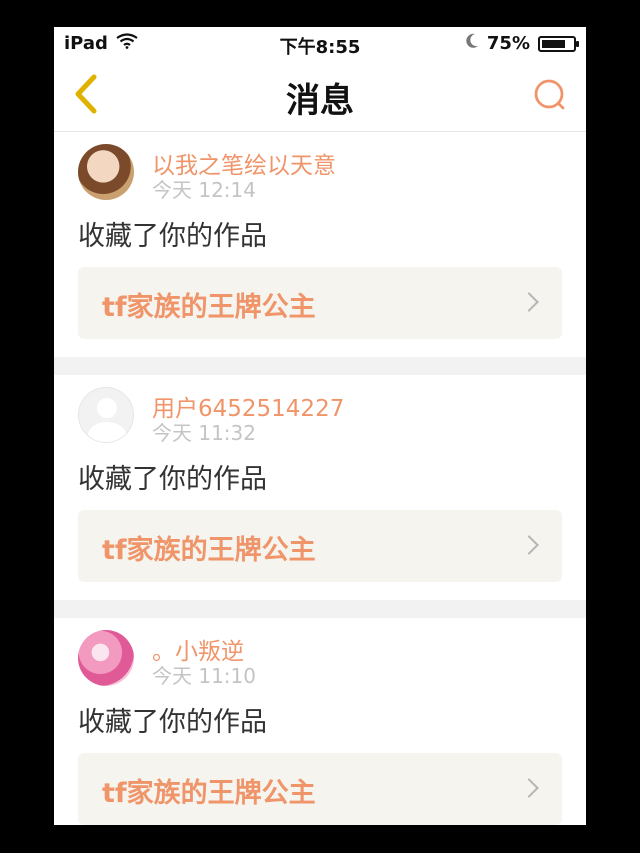 The image size is (640, 853). What do you see at coordinates (320, 659) in the screenshot?
I see `message-header: 。小叛逆 今天 11:10` at bounding box center [320, 659].